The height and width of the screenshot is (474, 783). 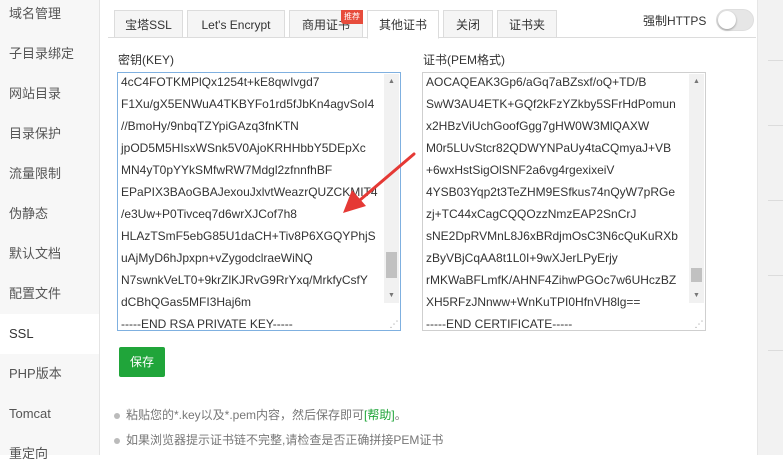 What do you see at coordinates (536, 82) in the screenshot?
I see `cert-text-line: AOCAQEAK3Gp6/aGq7aBZsxf/oQ+TD/B` at bounding box center [536, 82].